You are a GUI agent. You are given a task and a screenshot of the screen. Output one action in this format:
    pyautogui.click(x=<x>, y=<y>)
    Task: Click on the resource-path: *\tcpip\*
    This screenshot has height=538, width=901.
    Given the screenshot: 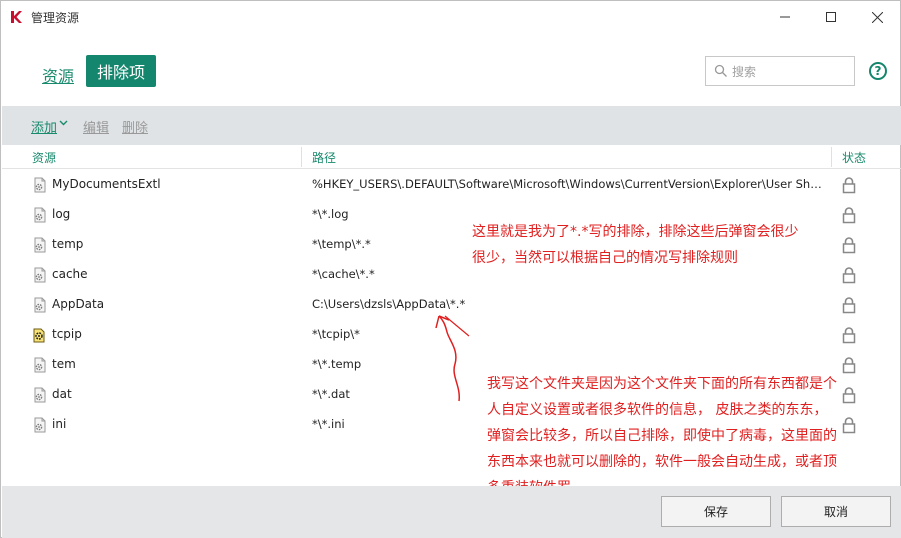 What is the action you would take?
    pyautogui.click(x=336, y=334)
    